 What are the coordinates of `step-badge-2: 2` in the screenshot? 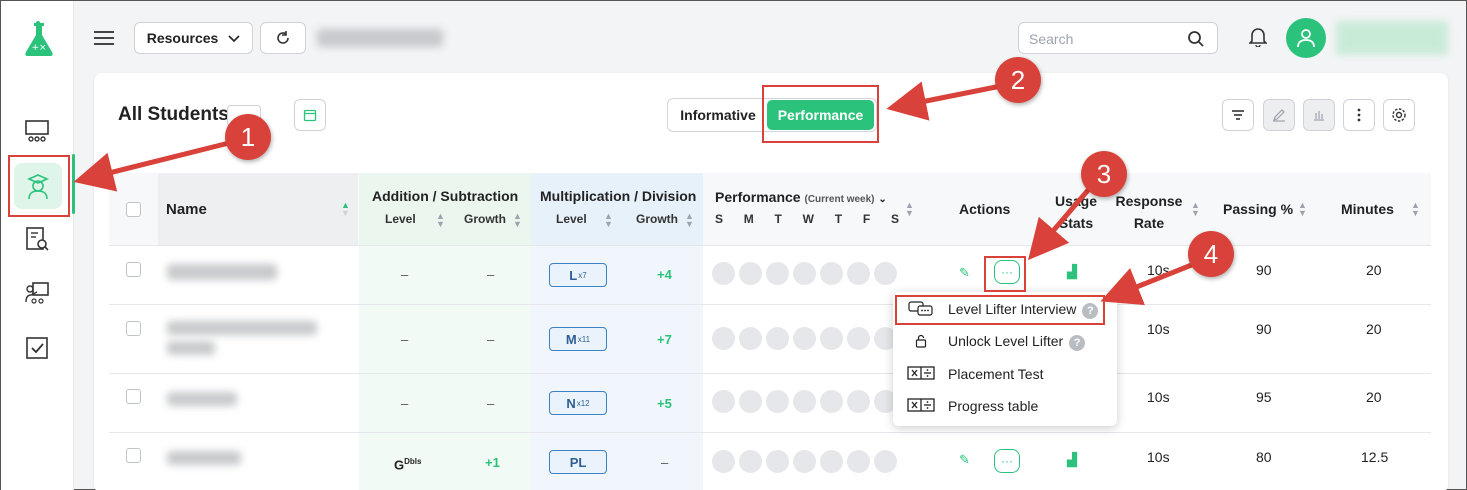 It's located at (1018, 80).